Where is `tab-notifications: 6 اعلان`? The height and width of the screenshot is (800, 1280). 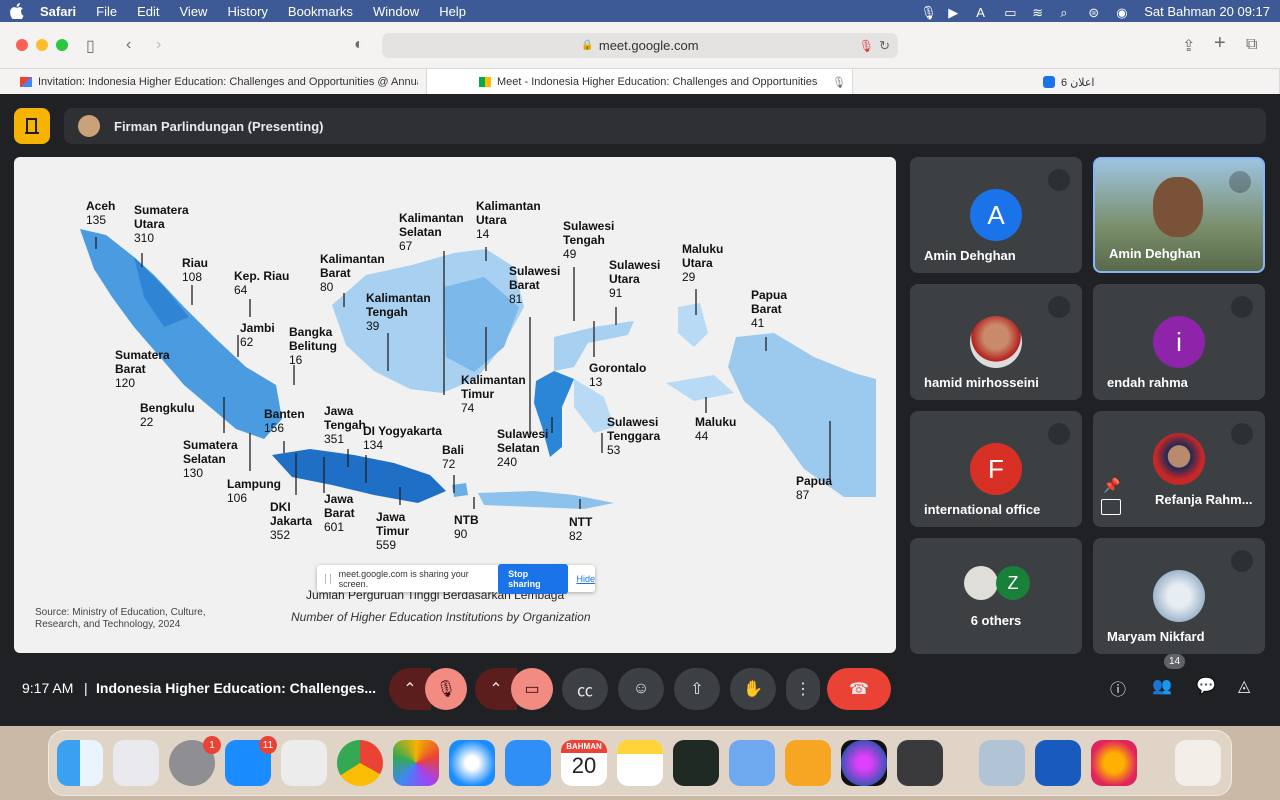 tab-notifications: 6 اعلان is located at coordinates (1066, 82).